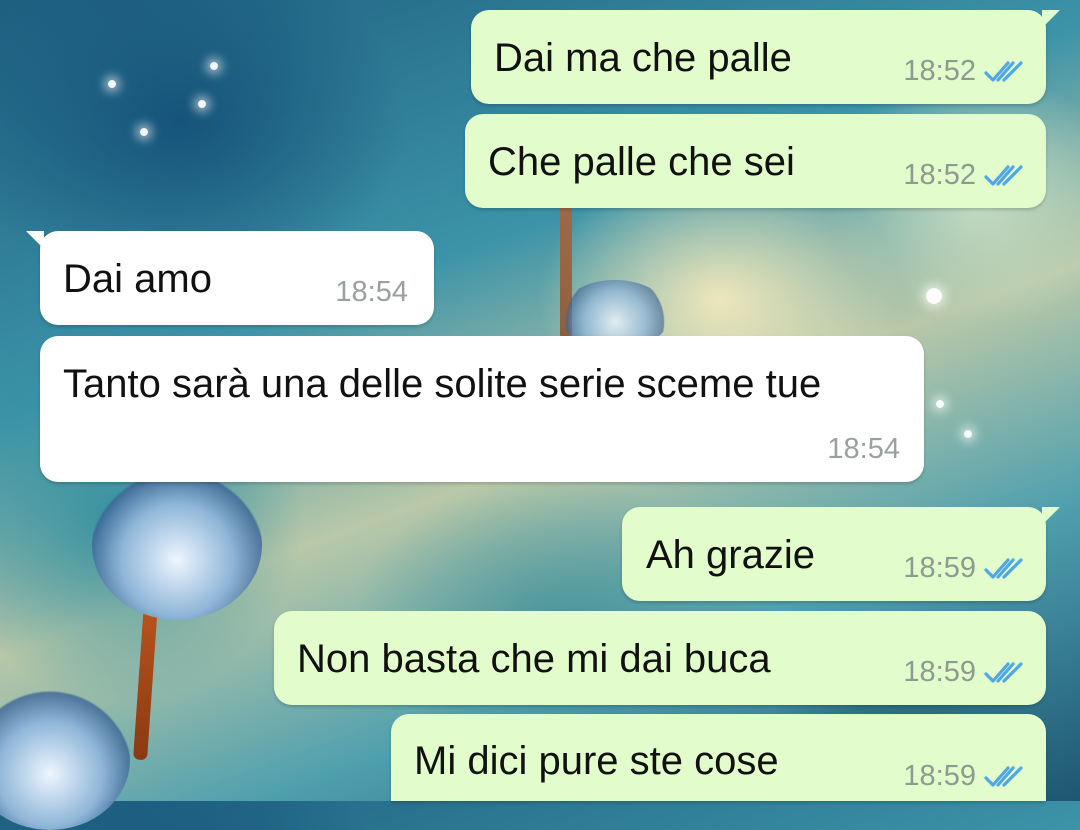  Describe the element at coordinates (841, 554) in the screenshot. I see `message-bubble-outgoing: Ah grazie 18:59` at that location.